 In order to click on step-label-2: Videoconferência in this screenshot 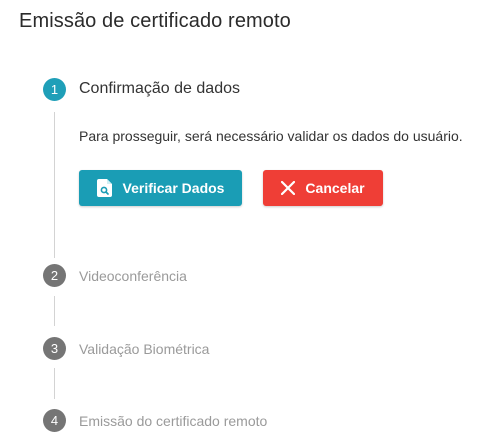, I will do `click(133, 276)`.